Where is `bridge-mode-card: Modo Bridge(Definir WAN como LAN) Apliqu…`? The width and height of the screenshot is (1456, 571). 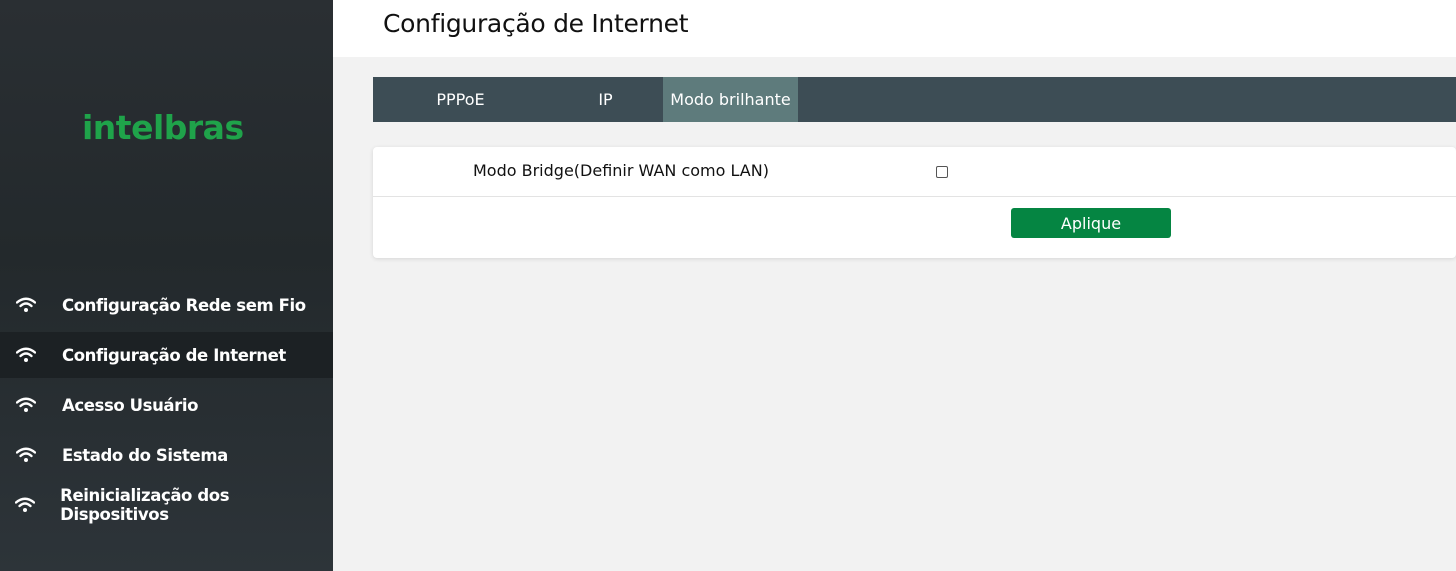 bridge-mode-card: Modo Bridge(Definir WAN como LAN) Apliqu… is located at coordinates (914, 202).